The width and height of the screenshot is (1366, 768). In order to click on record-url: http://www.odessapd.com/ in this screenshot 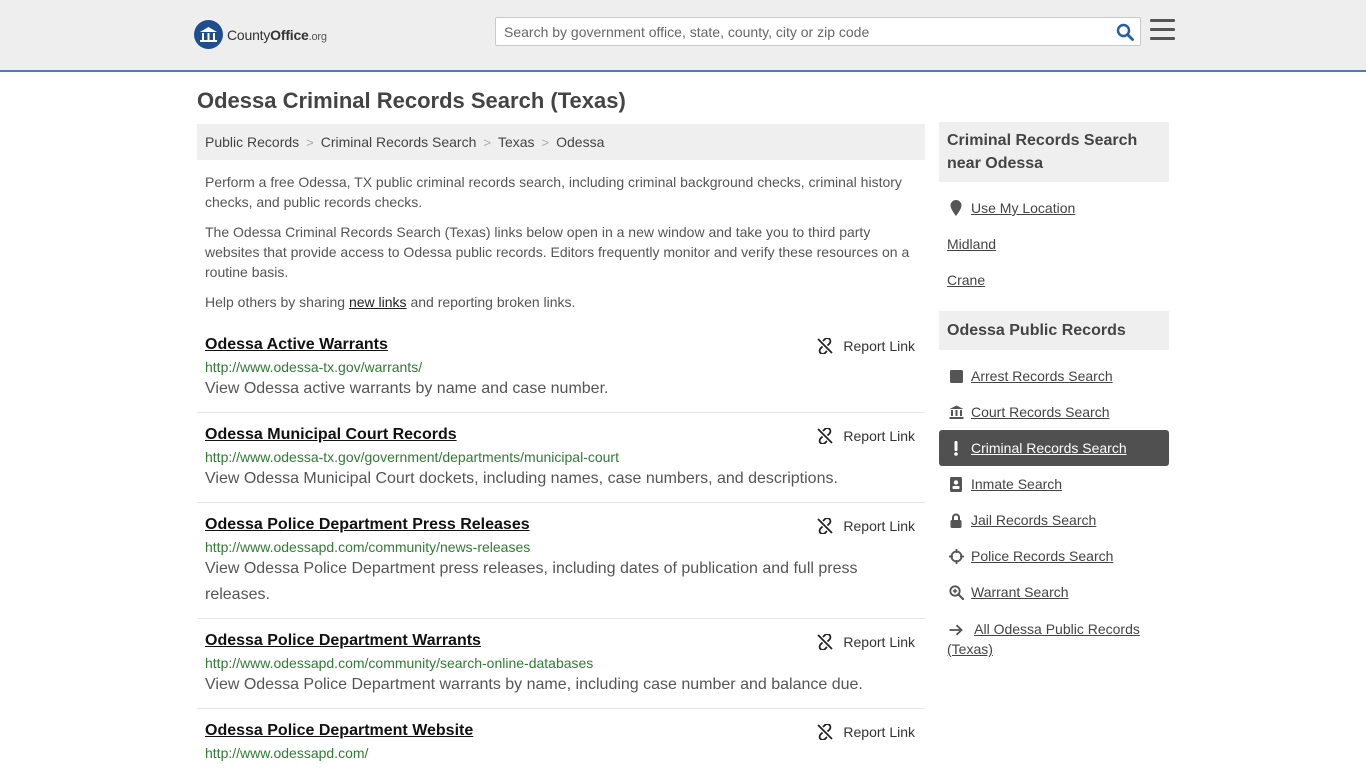, I will do `click(561, 753)`.